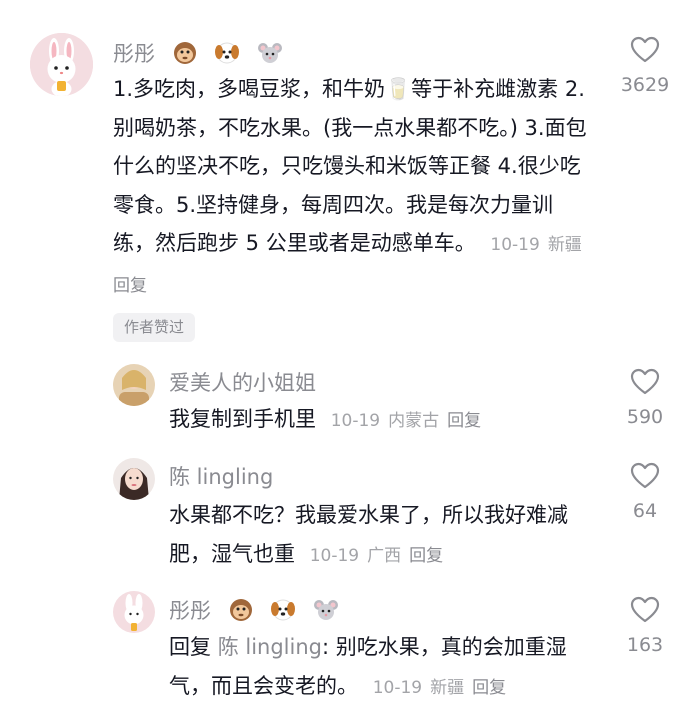 The image size is (690, 726). What do you see at coordinates (564, 245) in the screenshot?
I see `comment-location: 新疆` at bounding box center [564, 245].